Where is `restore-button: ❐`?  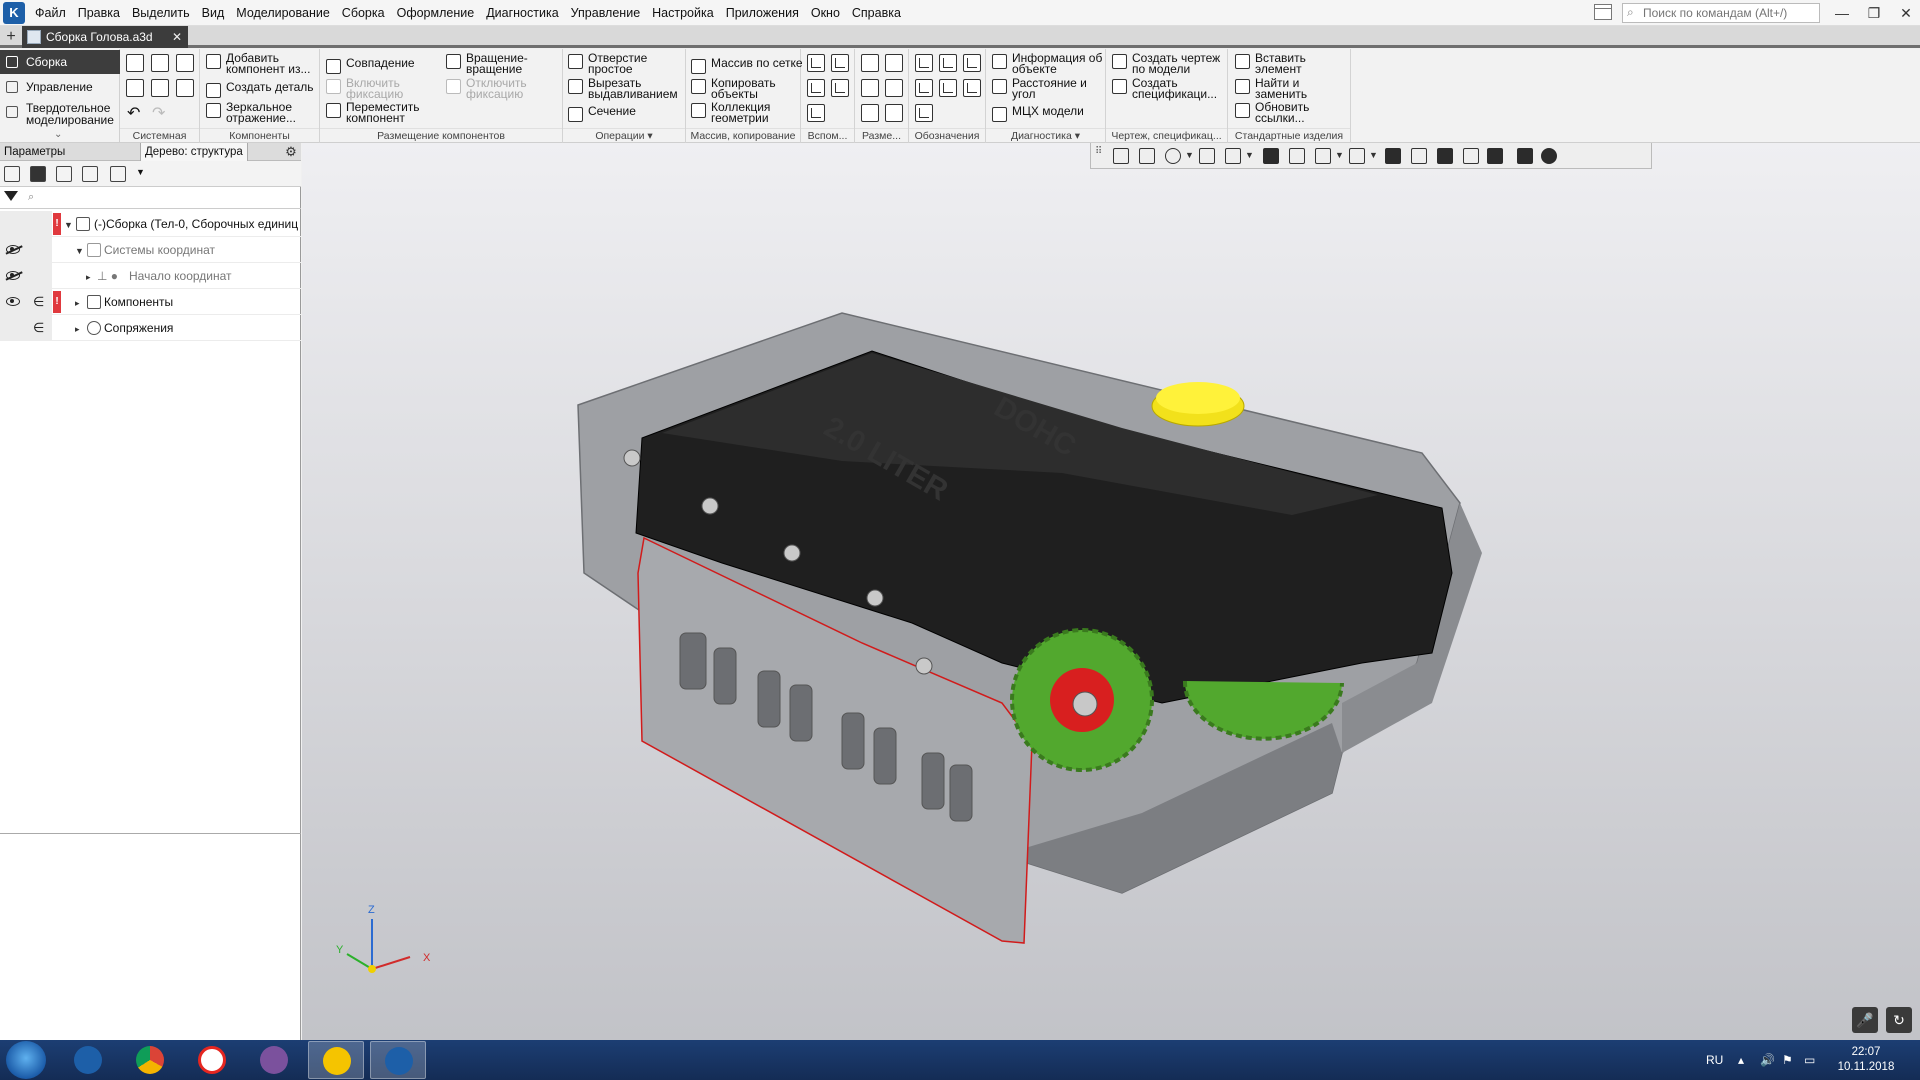
restore-button: ❐ is located at coordinates (1874, 13).